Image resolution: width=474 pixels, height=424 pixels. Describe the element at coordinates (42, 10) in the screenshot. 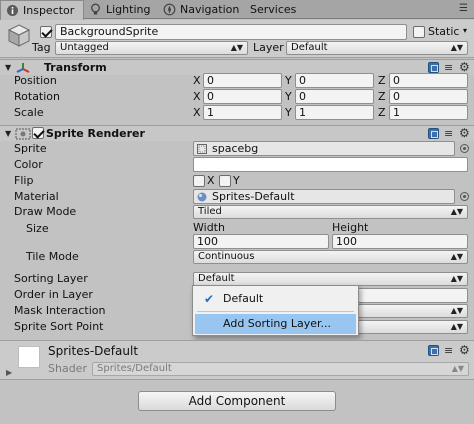

I see `tab-inspector: Inspector` at that location.